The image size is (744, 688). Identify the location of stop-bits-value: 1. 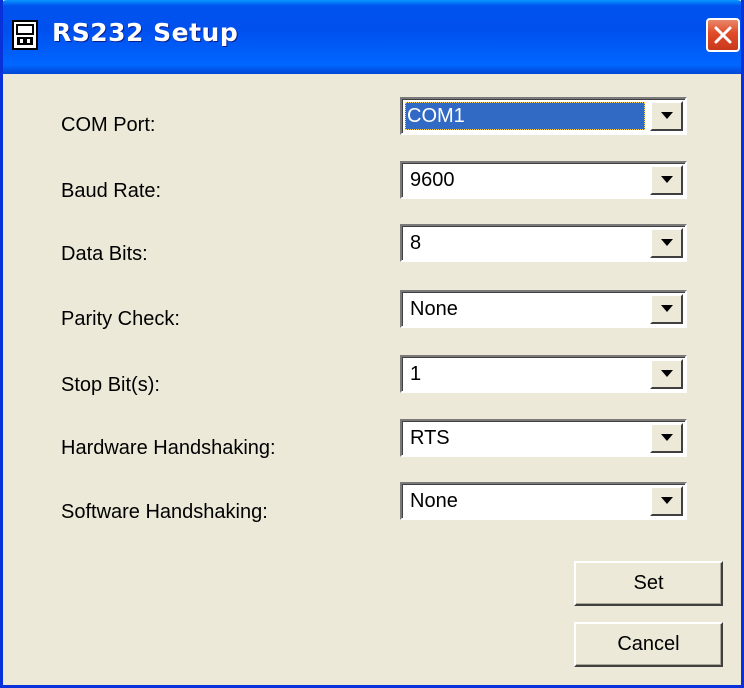
(416, 374).